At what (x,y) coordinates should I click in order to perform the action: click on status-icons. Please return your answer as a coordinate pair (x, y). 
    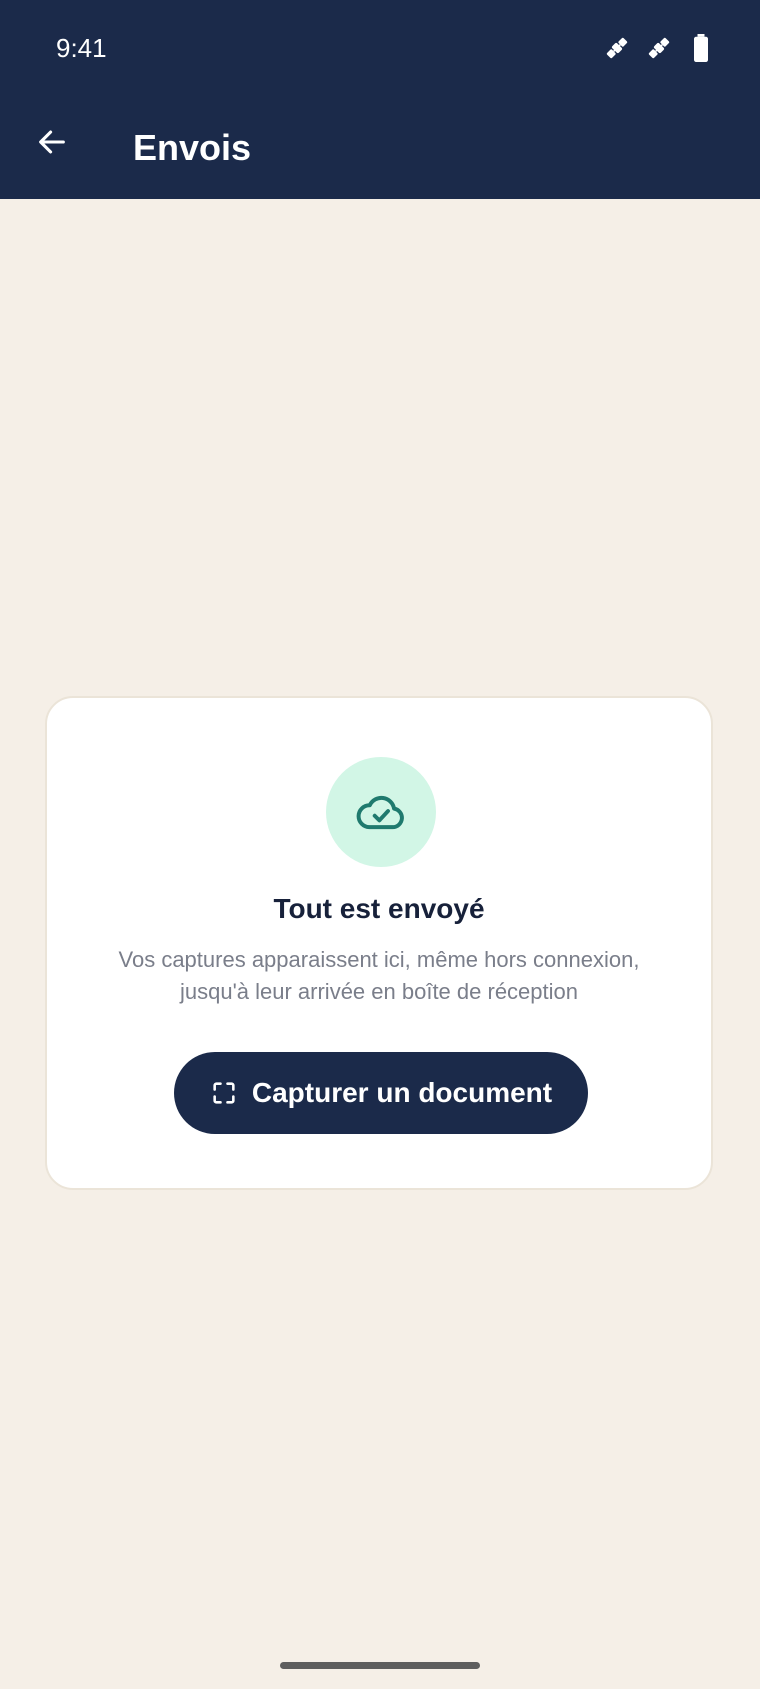
    Looking at the image, I should click on (659, 48).